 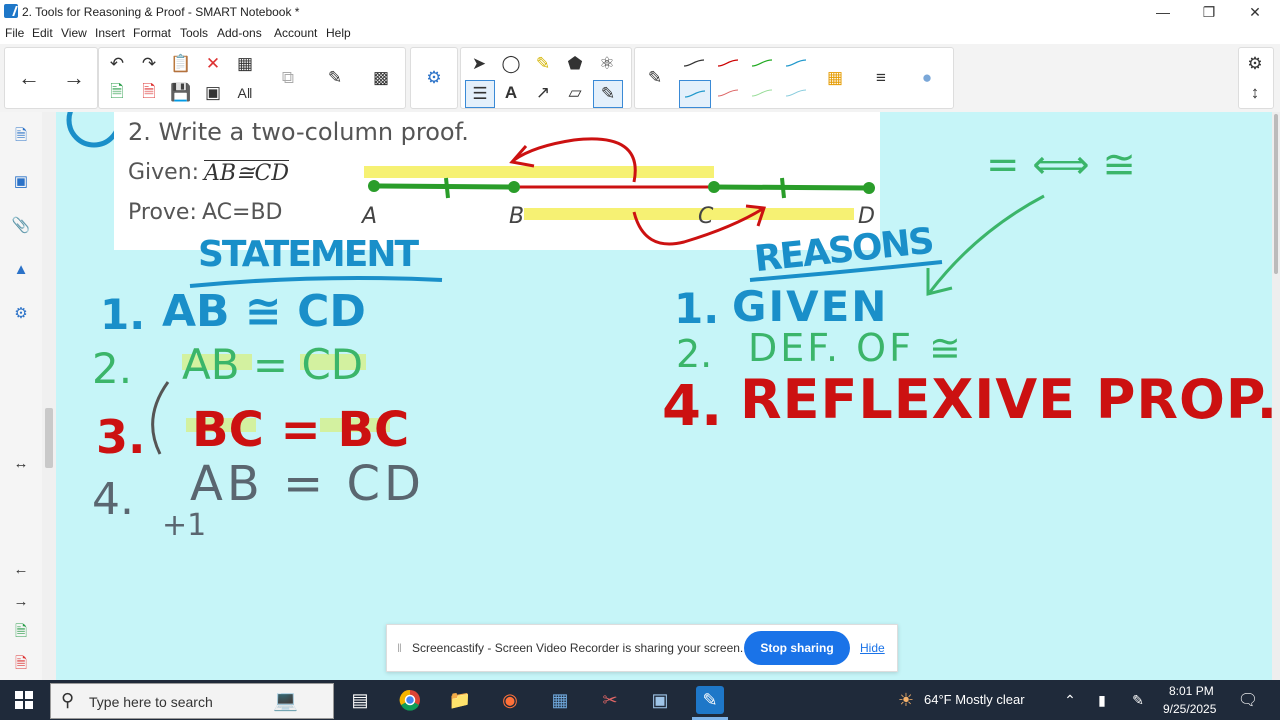 What do you see at coordinates (927, 78) in the screenshot?
I see `pen-effect-icon: ●` at bounding box center [927, 78].